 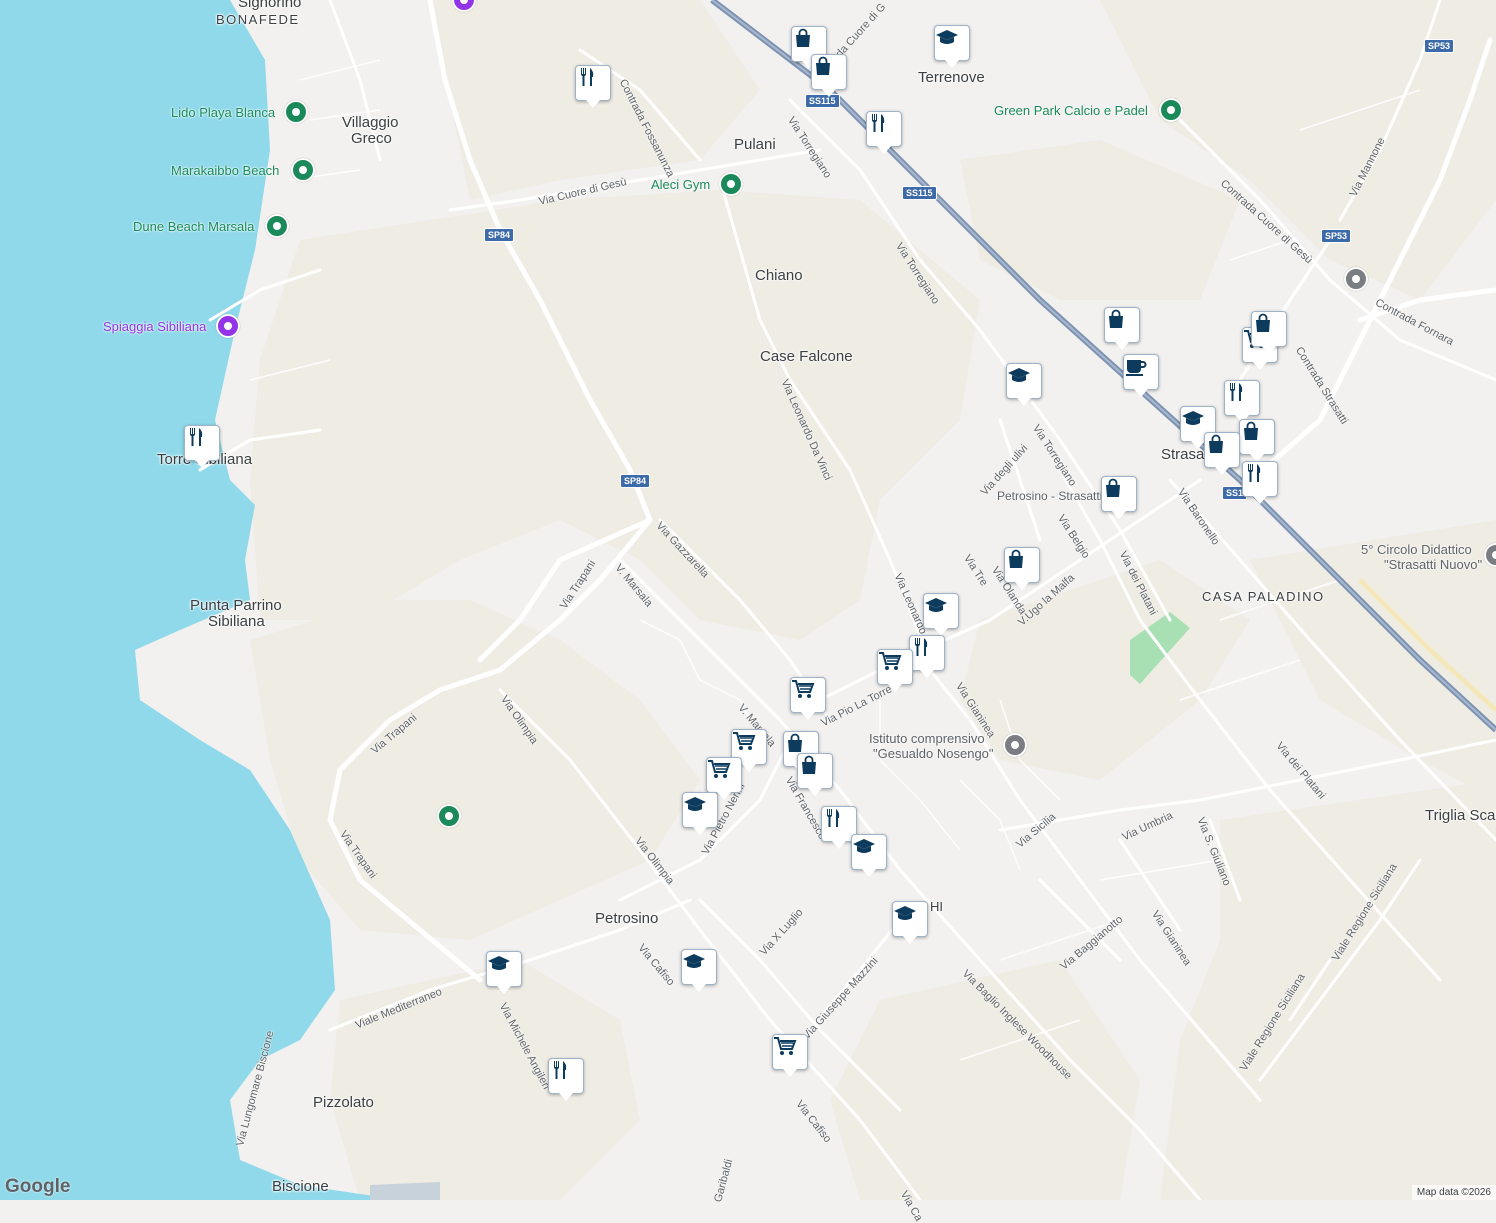 I want to click on google-logo: Google, so click(x=38, y=1186).